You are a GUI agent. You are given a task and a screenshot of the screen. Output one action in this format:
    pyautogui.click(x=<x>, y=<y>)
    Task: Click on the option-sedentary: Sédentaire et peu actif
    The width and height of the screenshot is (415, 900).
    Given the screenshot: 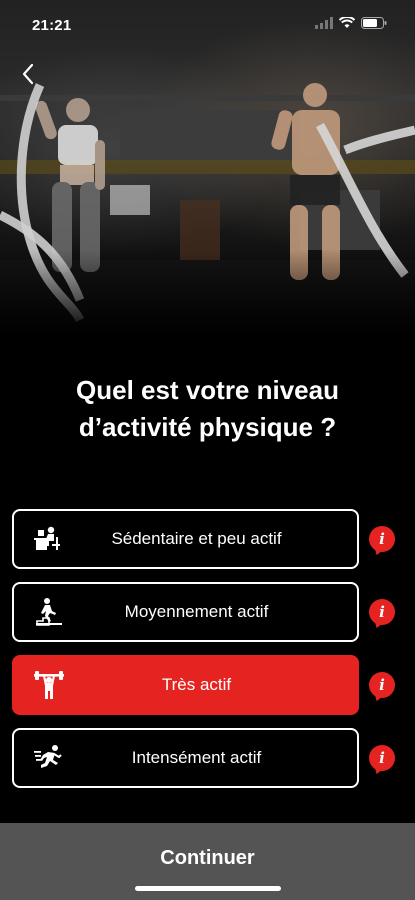 What is the action you would take?
    pyautogui.click(x=185, y=539)
    